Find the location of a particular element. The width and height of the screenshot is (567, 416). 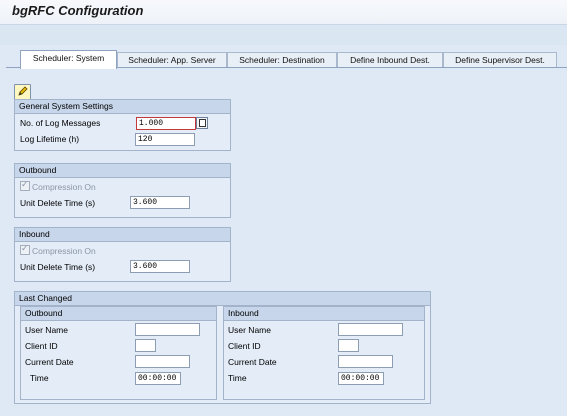

inbound-compression-label: Compression On is located at coordinates (64, 251).